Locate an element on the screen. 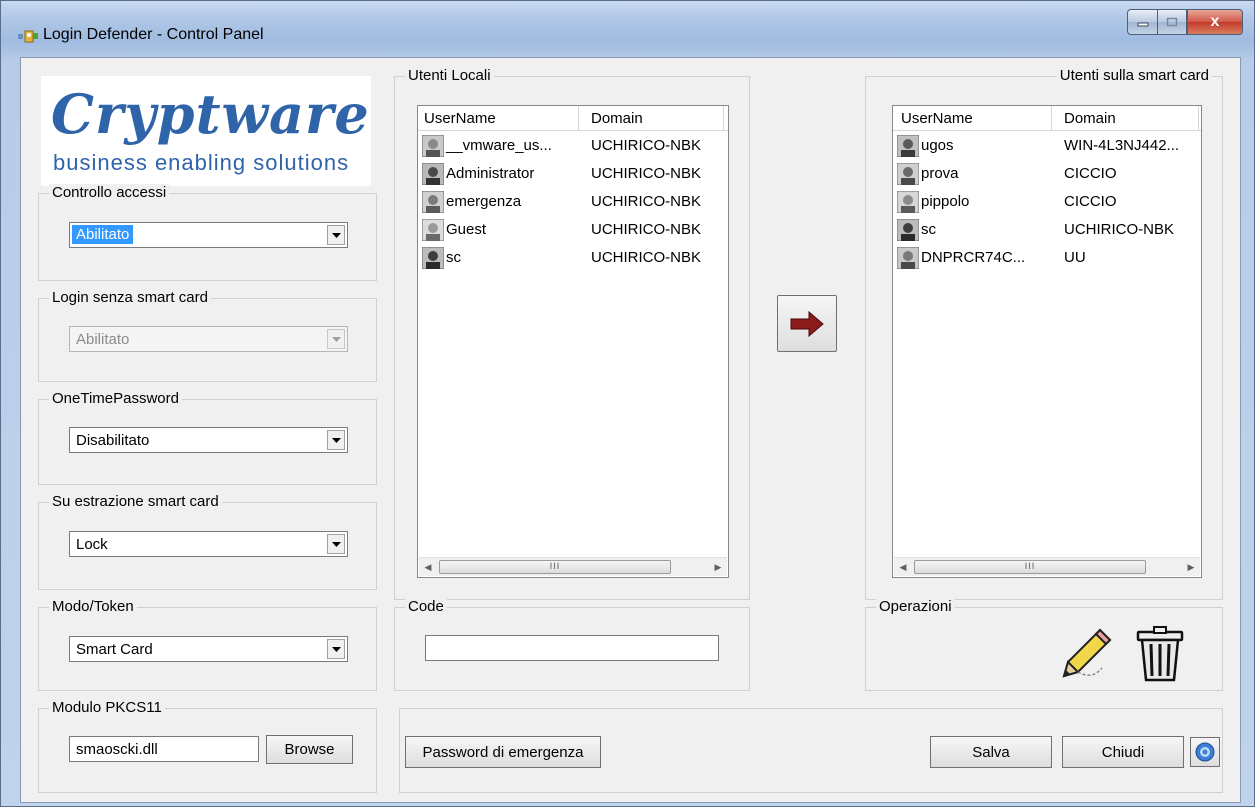  controllo-accessi-group: Controllo accessi Abilitato is located at coordinates (207, 232).